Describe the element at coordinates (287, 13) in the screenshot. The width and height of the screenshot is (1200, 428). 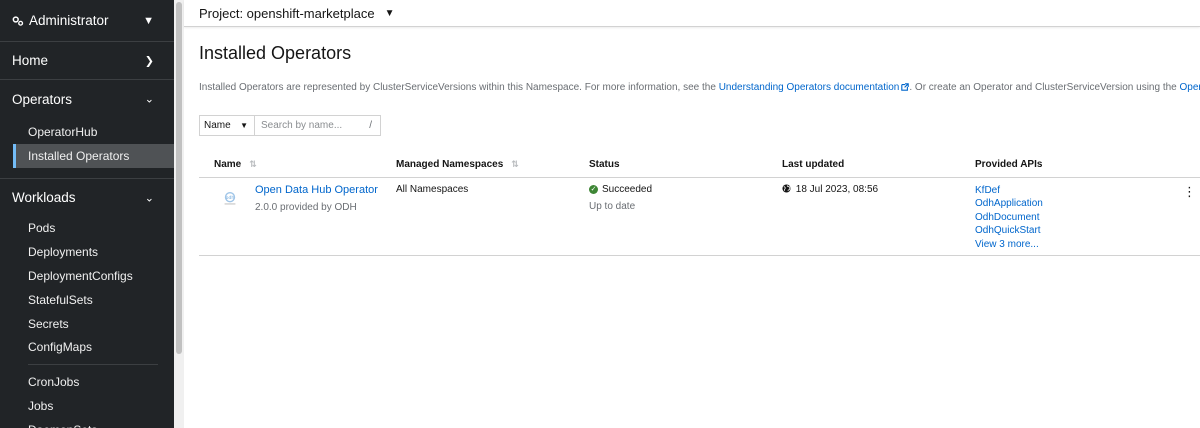
I see `project-selector: Project: openshift-marketplace` at that location.